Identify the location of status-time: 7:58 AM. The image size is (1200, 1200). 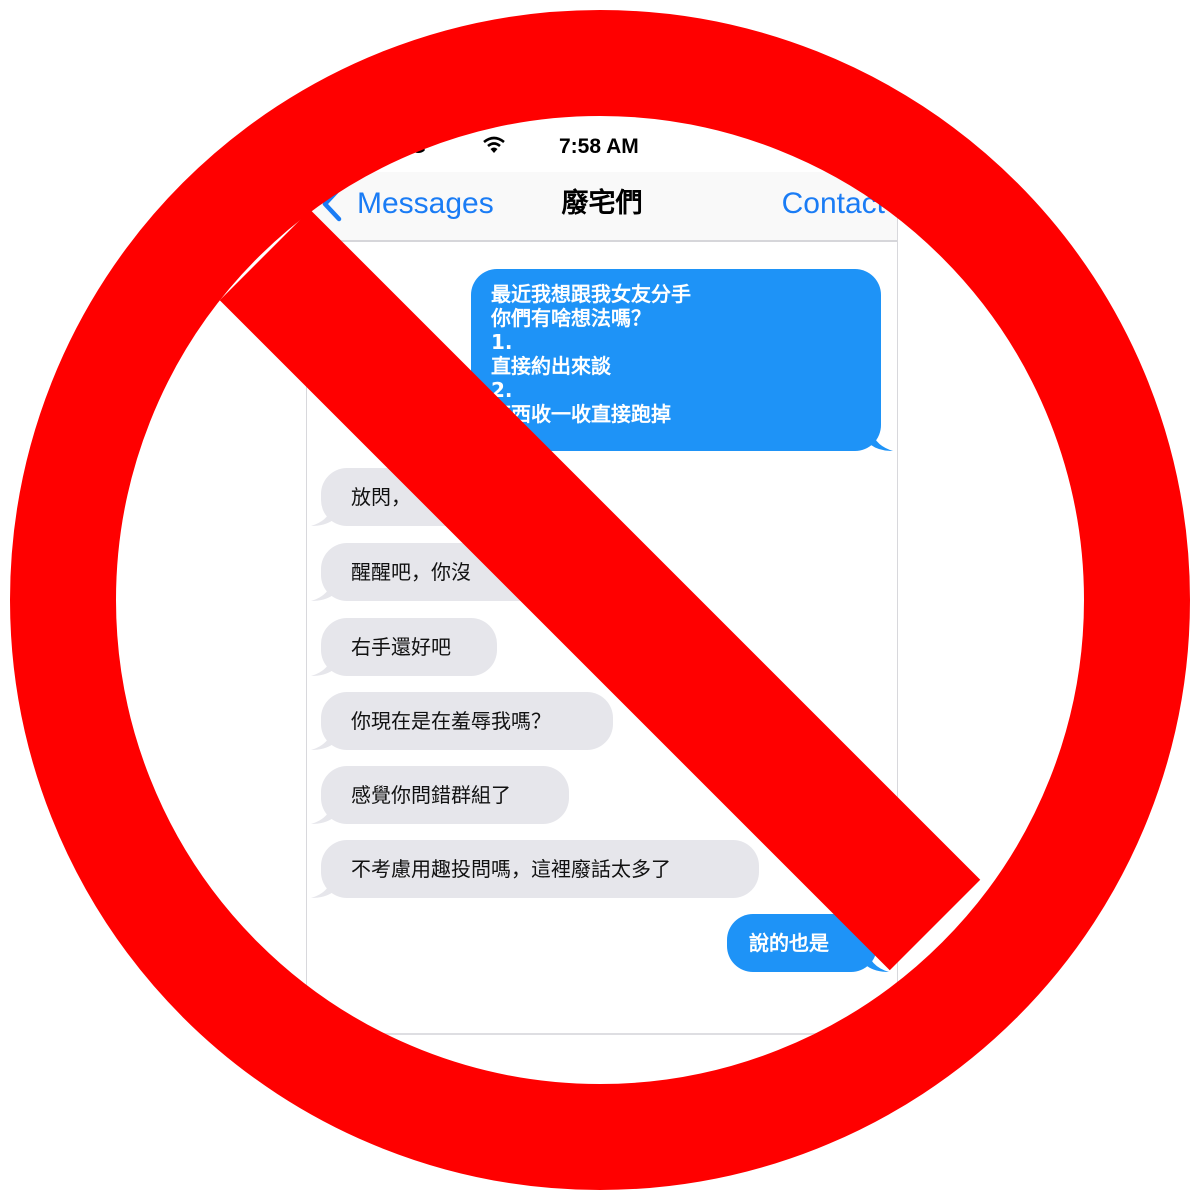
(599, 146).